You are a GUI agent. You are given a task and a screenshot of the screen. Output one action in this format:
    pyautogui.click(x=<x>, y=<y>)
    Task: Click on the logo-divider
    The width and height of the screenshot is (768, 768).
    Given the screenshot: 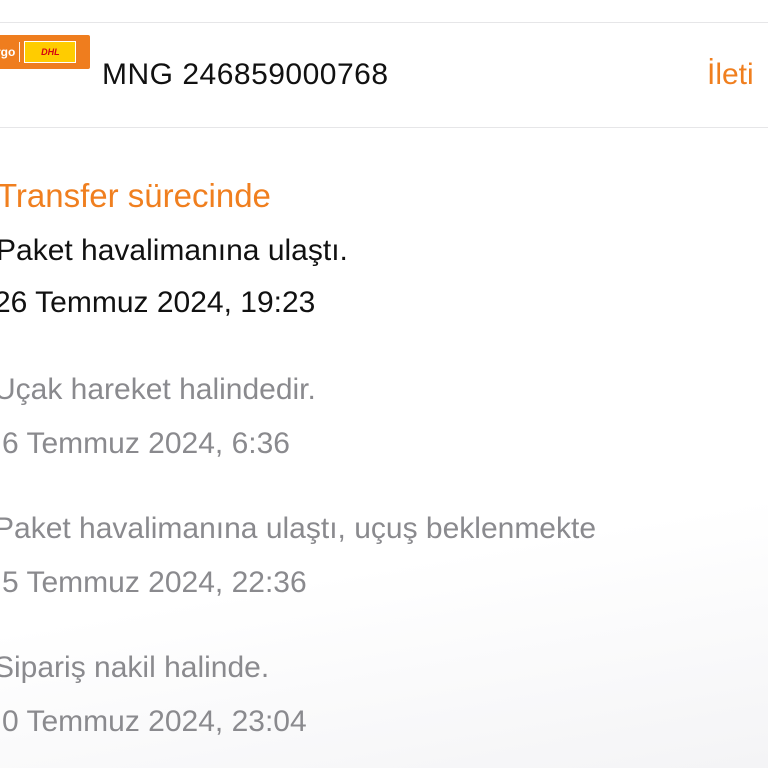 What is the action you would take?
    pyautogui.click(x=20, y=52)
    